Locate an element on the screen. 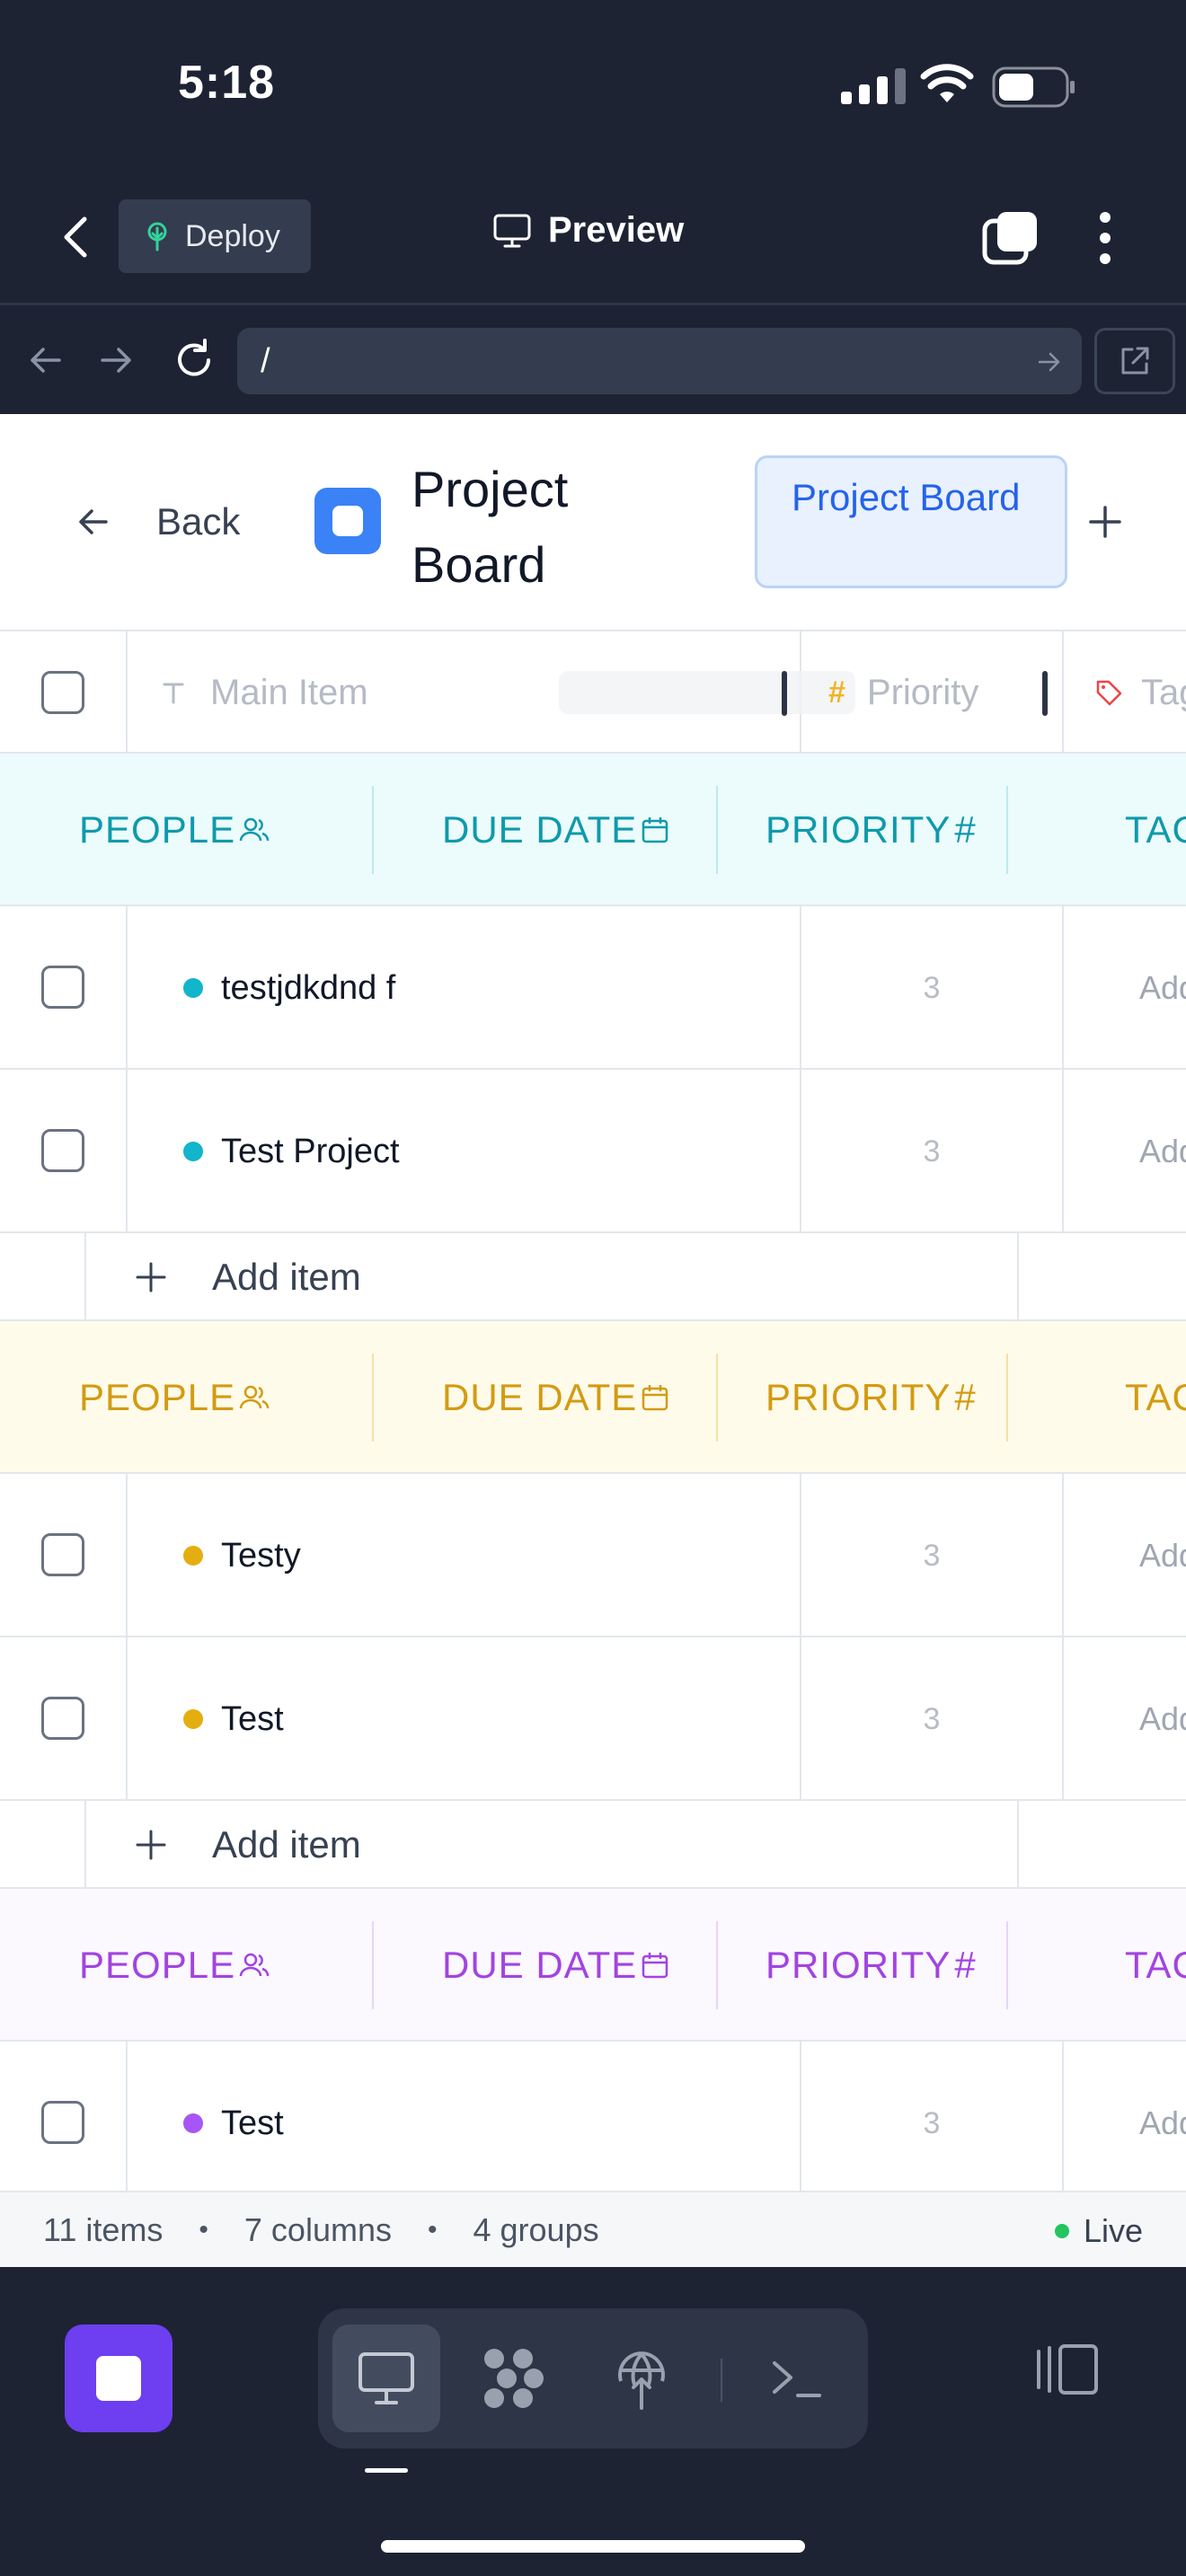 This screenshot has width=1186, height=2576. url-input: / is located at coordinates (659, 361).